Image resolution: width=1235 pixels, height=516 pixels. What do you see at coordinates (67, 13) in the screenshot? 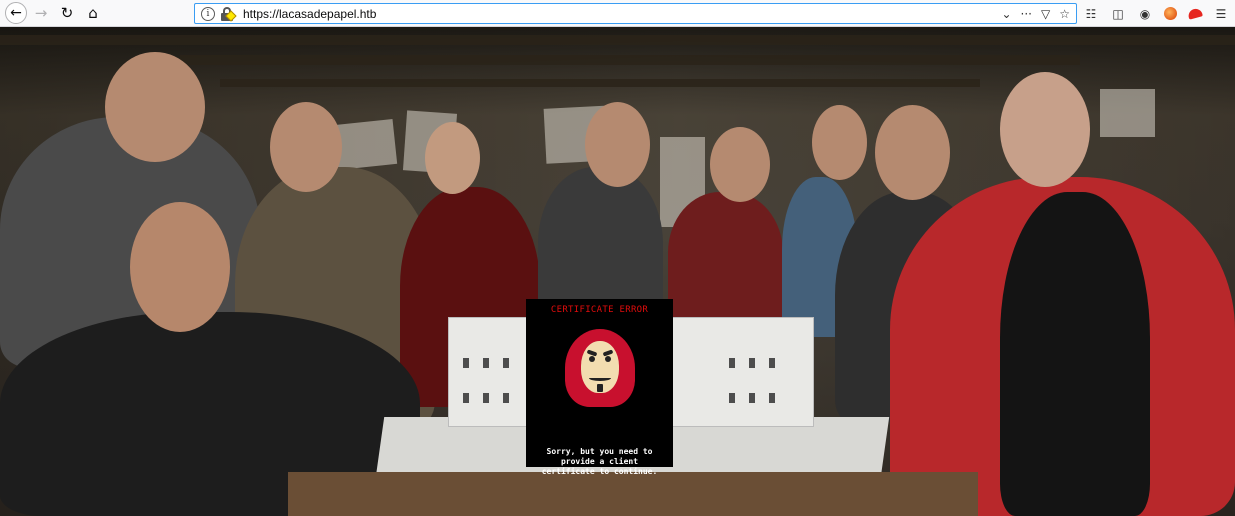
I see `reload-icon: ↻` at bounding box center [67, 13].